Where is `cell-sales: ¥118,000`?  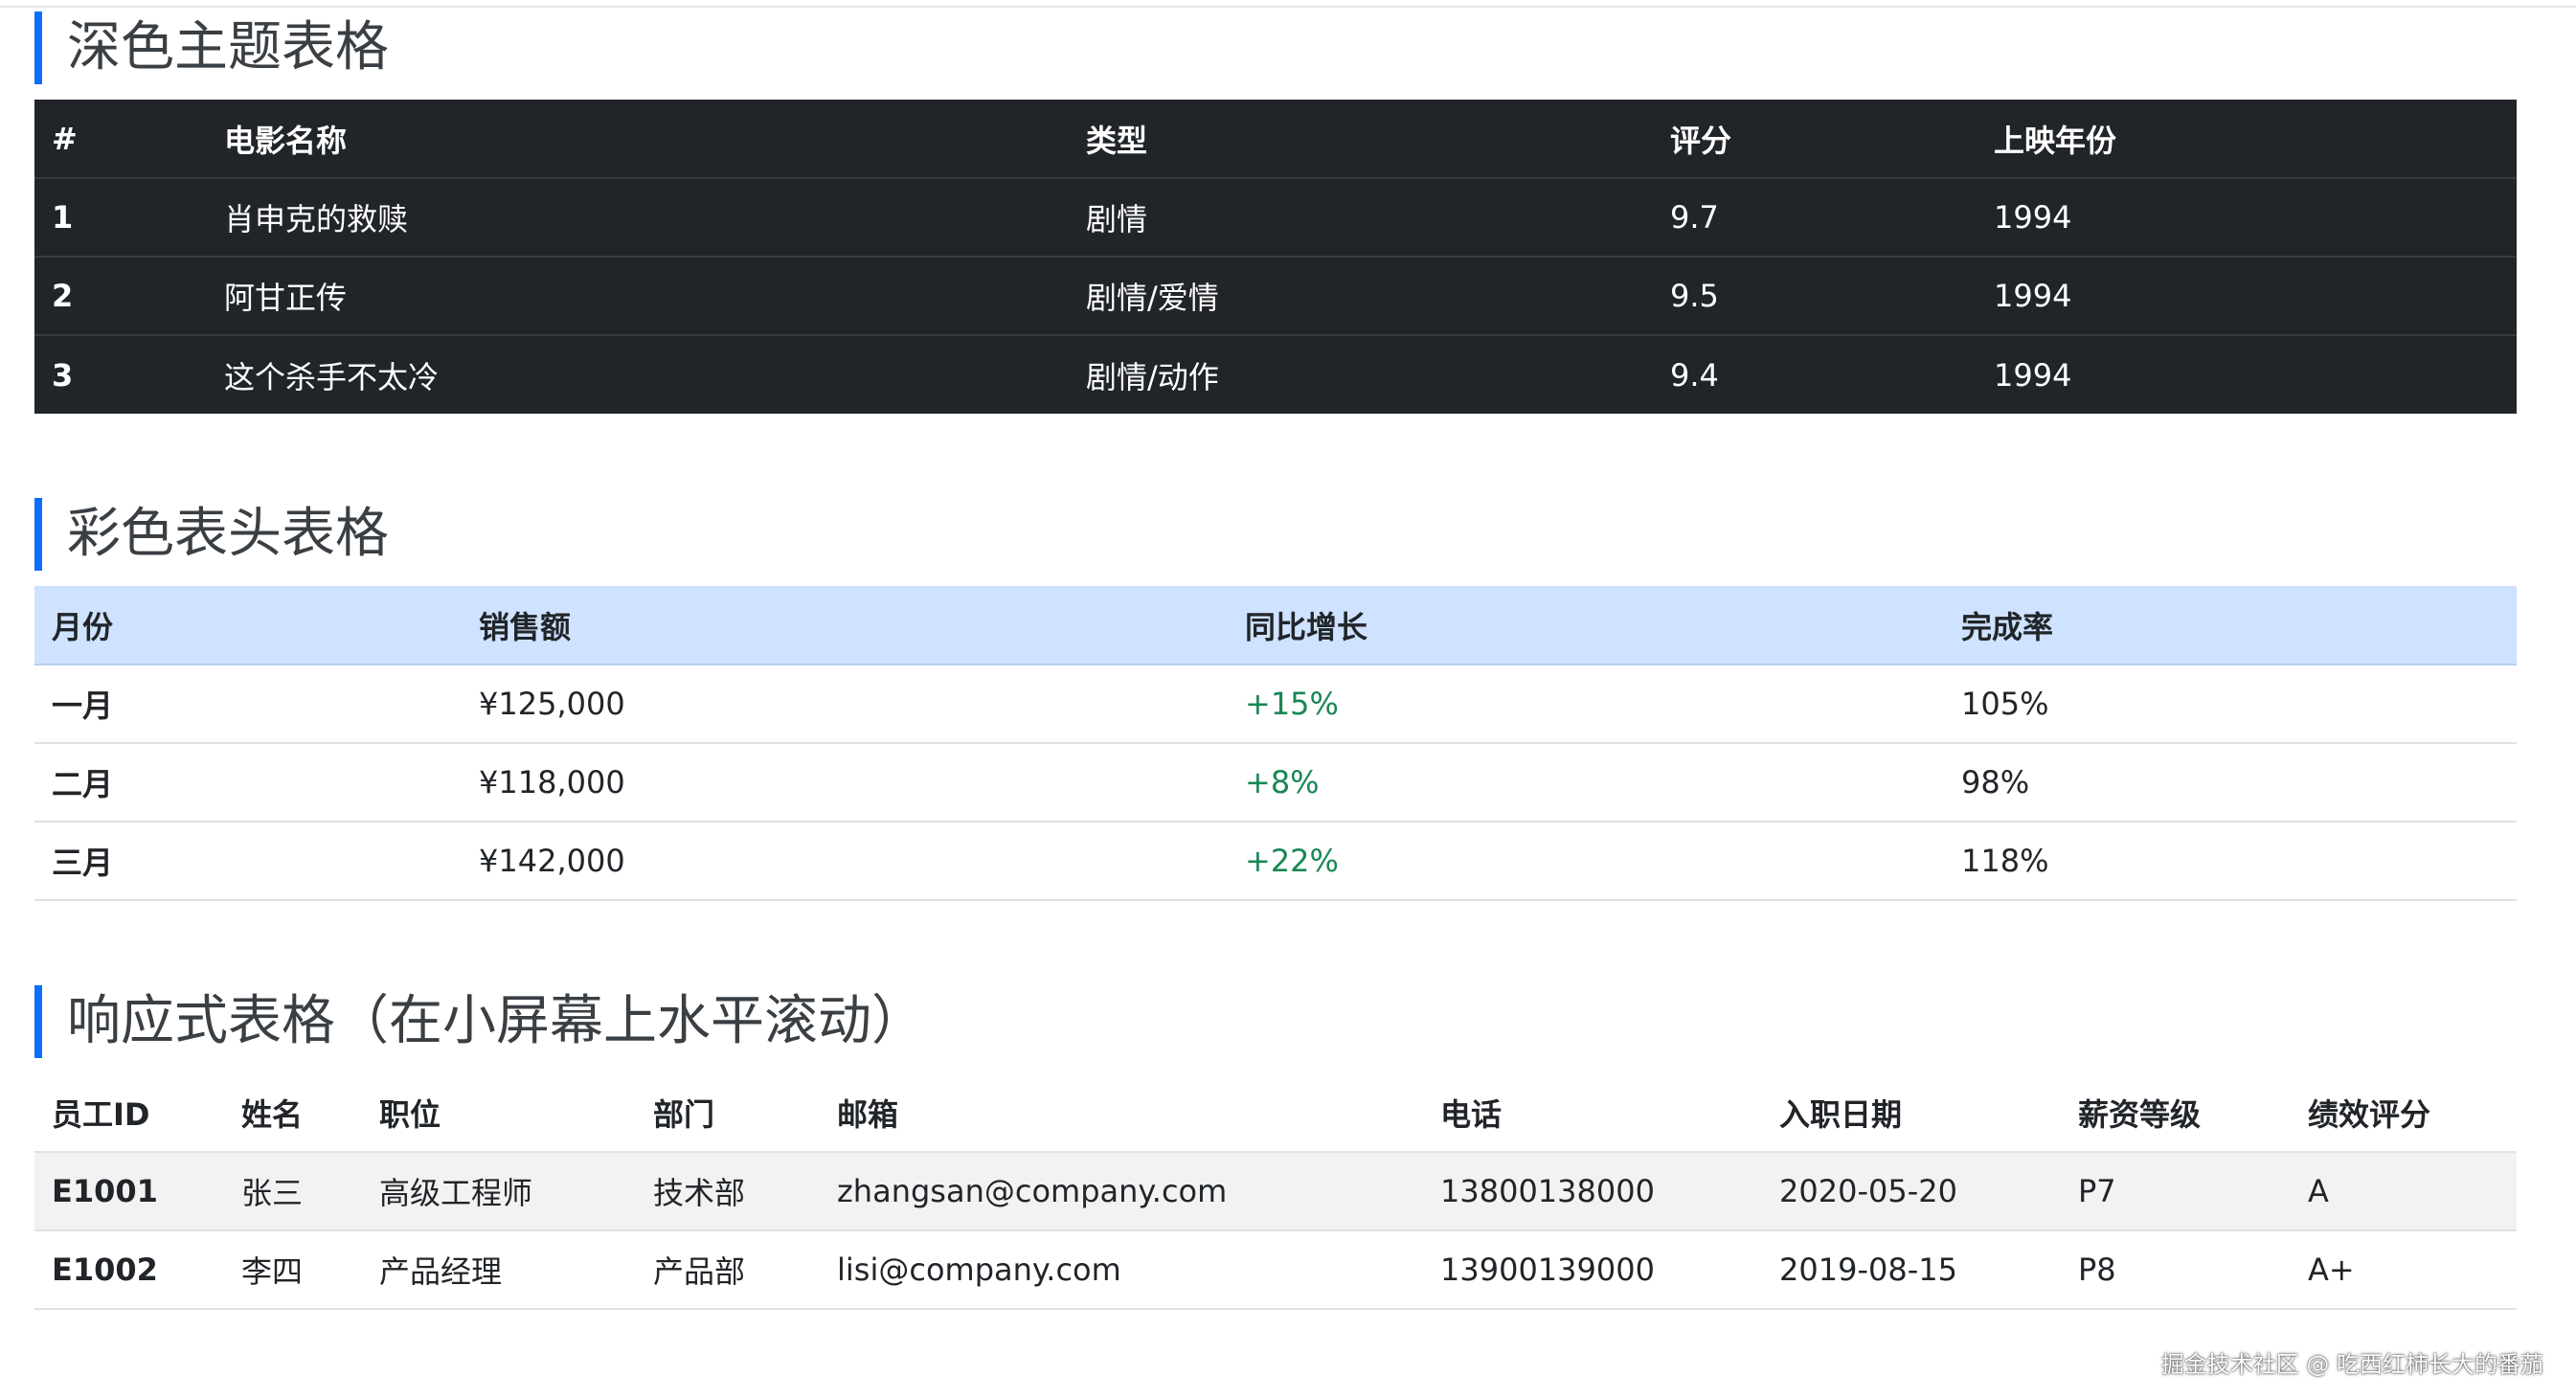
cell-sales: ¥118,000 is located at coordinates (845, 783).